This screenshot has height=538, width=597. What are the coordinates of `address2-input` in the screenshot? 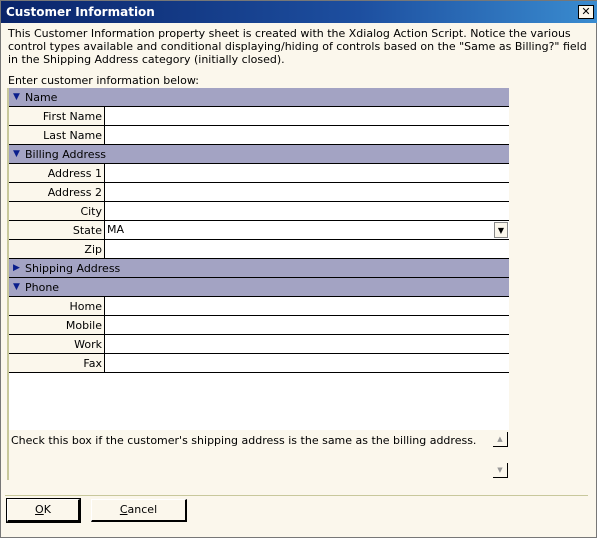 It's located at (307, 192).